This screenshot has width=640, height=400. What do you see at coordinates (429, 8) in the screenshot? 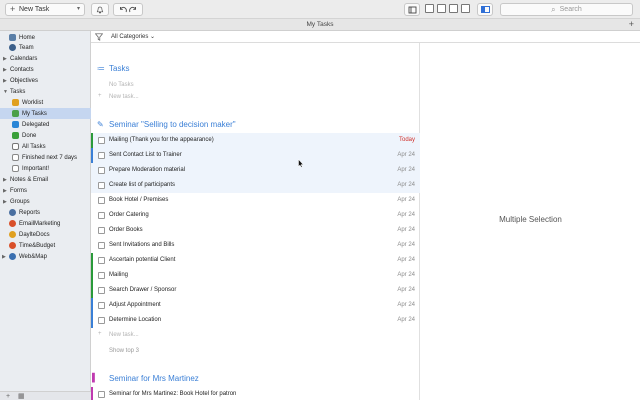
I see `calendar-icon` at bounding box center [429, 8].